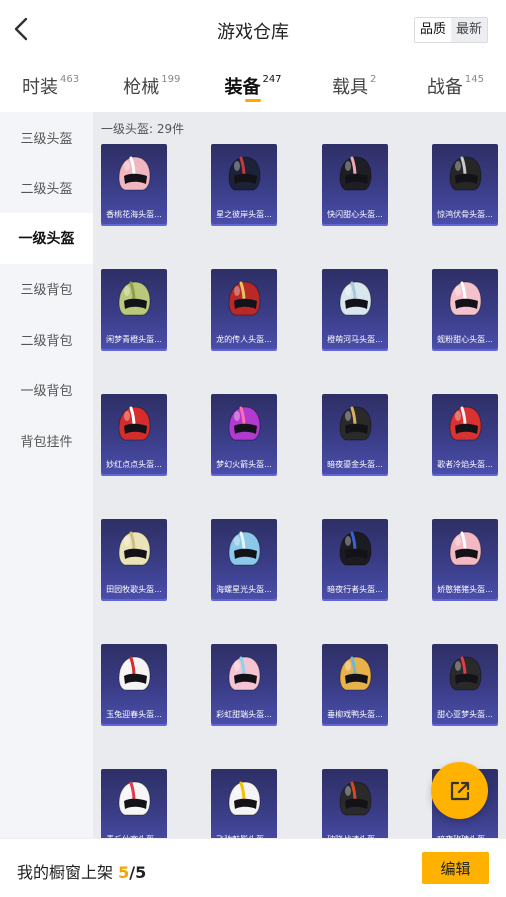 This screenshot has width=506, height=897. What do you see at coordinates (171, 79) in the screenshot?
I see `tab-count: 199` at bounding box center [171, 79].